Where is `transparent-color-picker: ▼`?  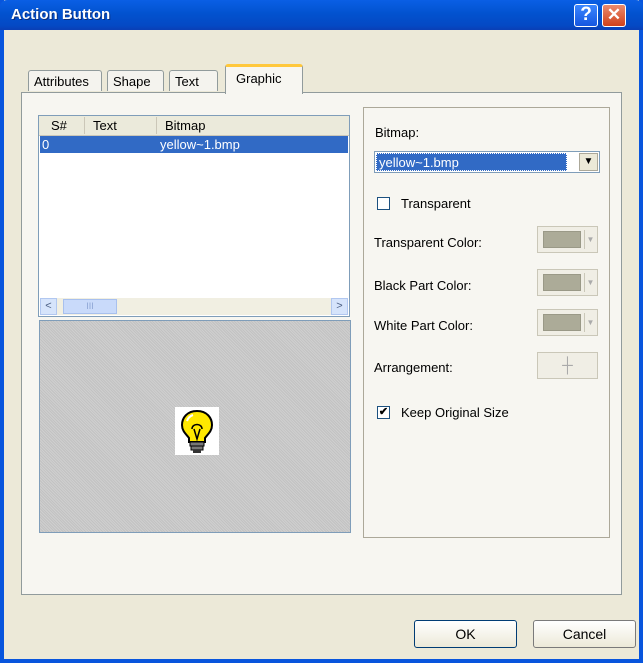 transparent-color-picker: ▼ is located at coordinates (567, 239).